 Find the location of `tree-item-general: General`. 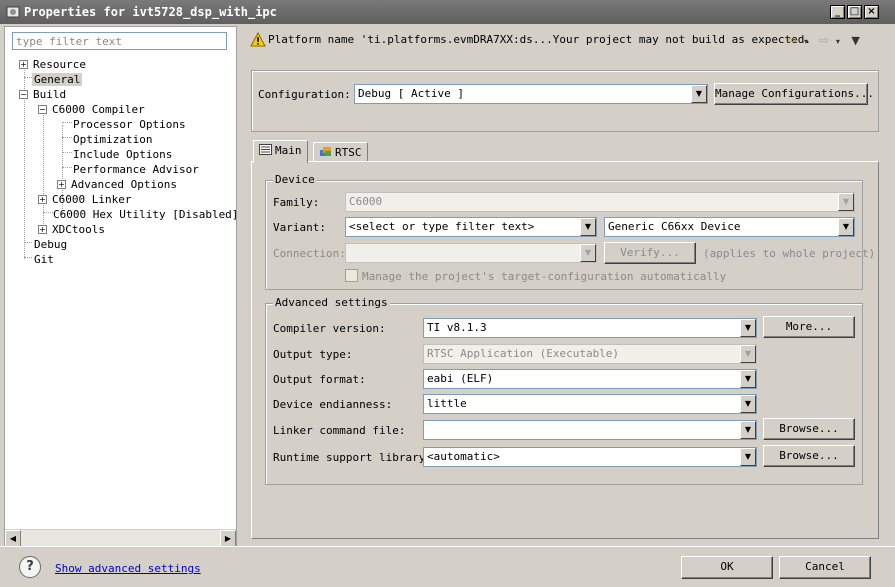

tree-item-general: General is located at coordinates (57, 79).